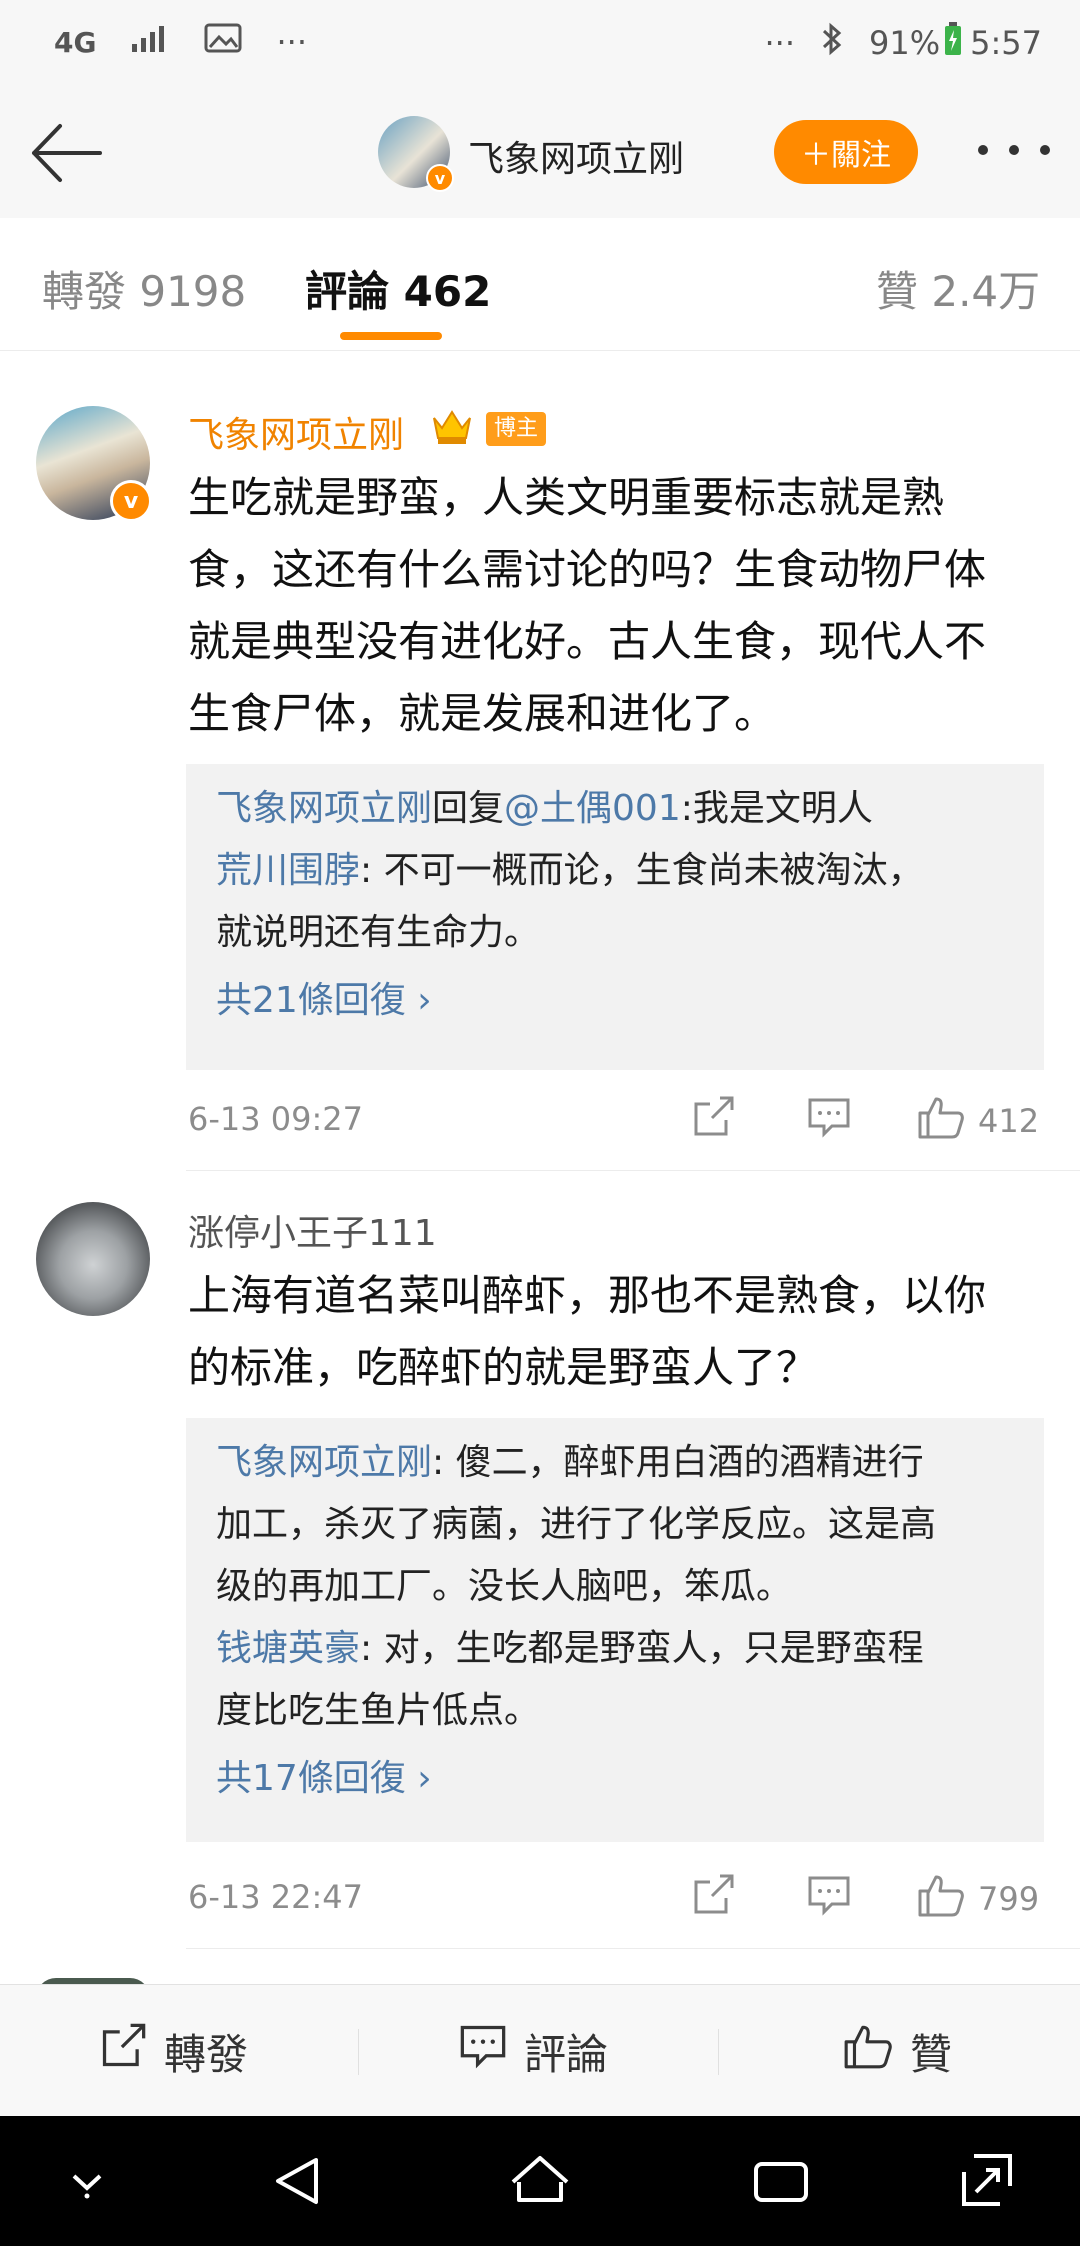  Describe the element at coordinates (905, 43) in the screenshot. I see `battery-percent: 91%` at that location.